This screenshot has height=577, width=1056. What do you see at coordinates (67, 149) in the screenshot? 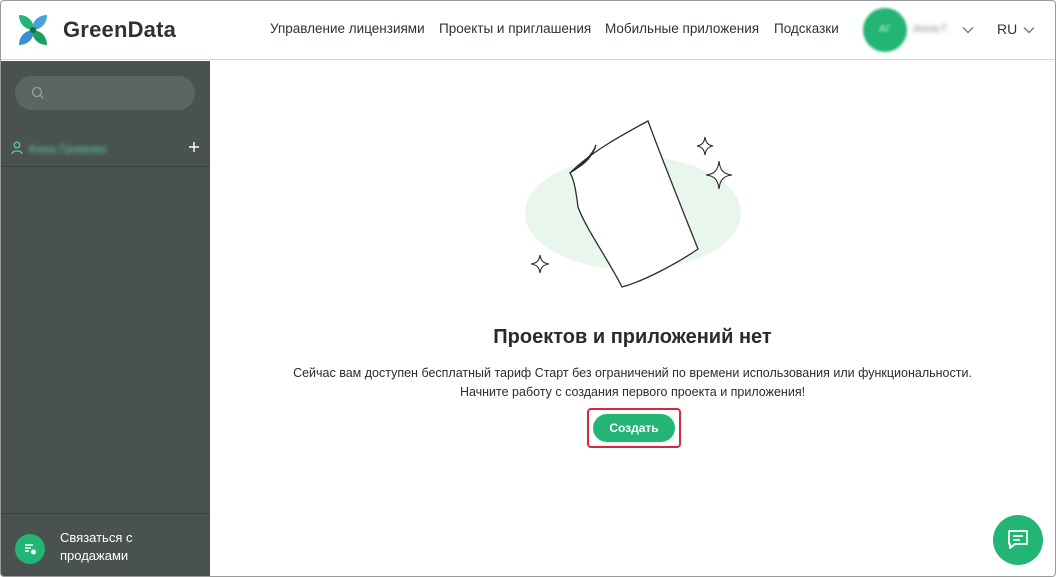
I see `sidebar-user-name: Анна Громова` at bounding box center [67, 149].